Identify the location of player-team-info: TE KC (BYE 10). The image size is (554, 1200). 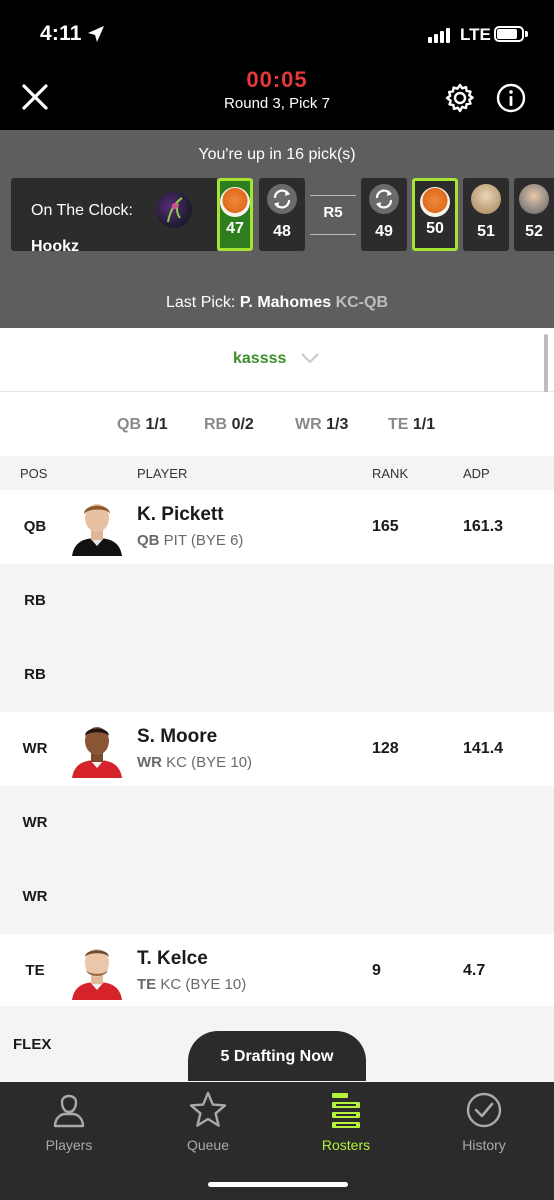
(192, 984).